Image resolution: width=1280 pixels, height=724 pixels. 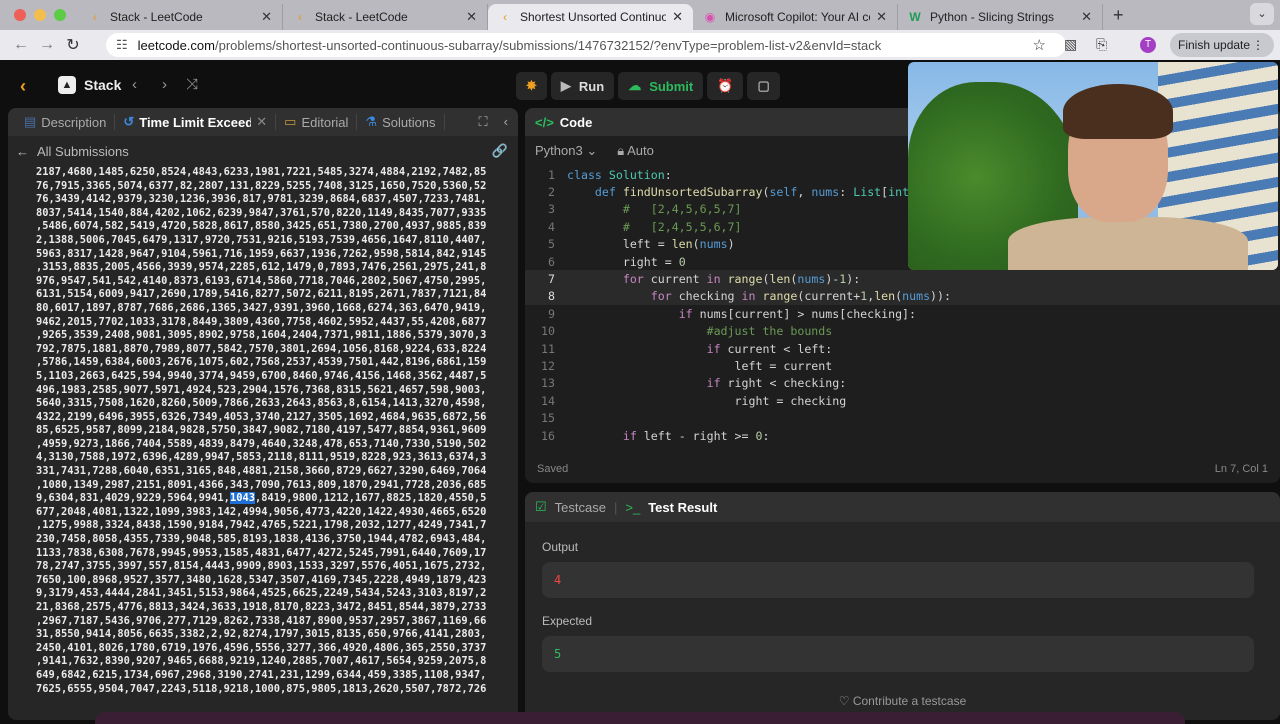 What do you see at coordinates (592, 150) in the screenshot?
I see `chevron-down-icon: ⌄` at bounding box center [592, 150].